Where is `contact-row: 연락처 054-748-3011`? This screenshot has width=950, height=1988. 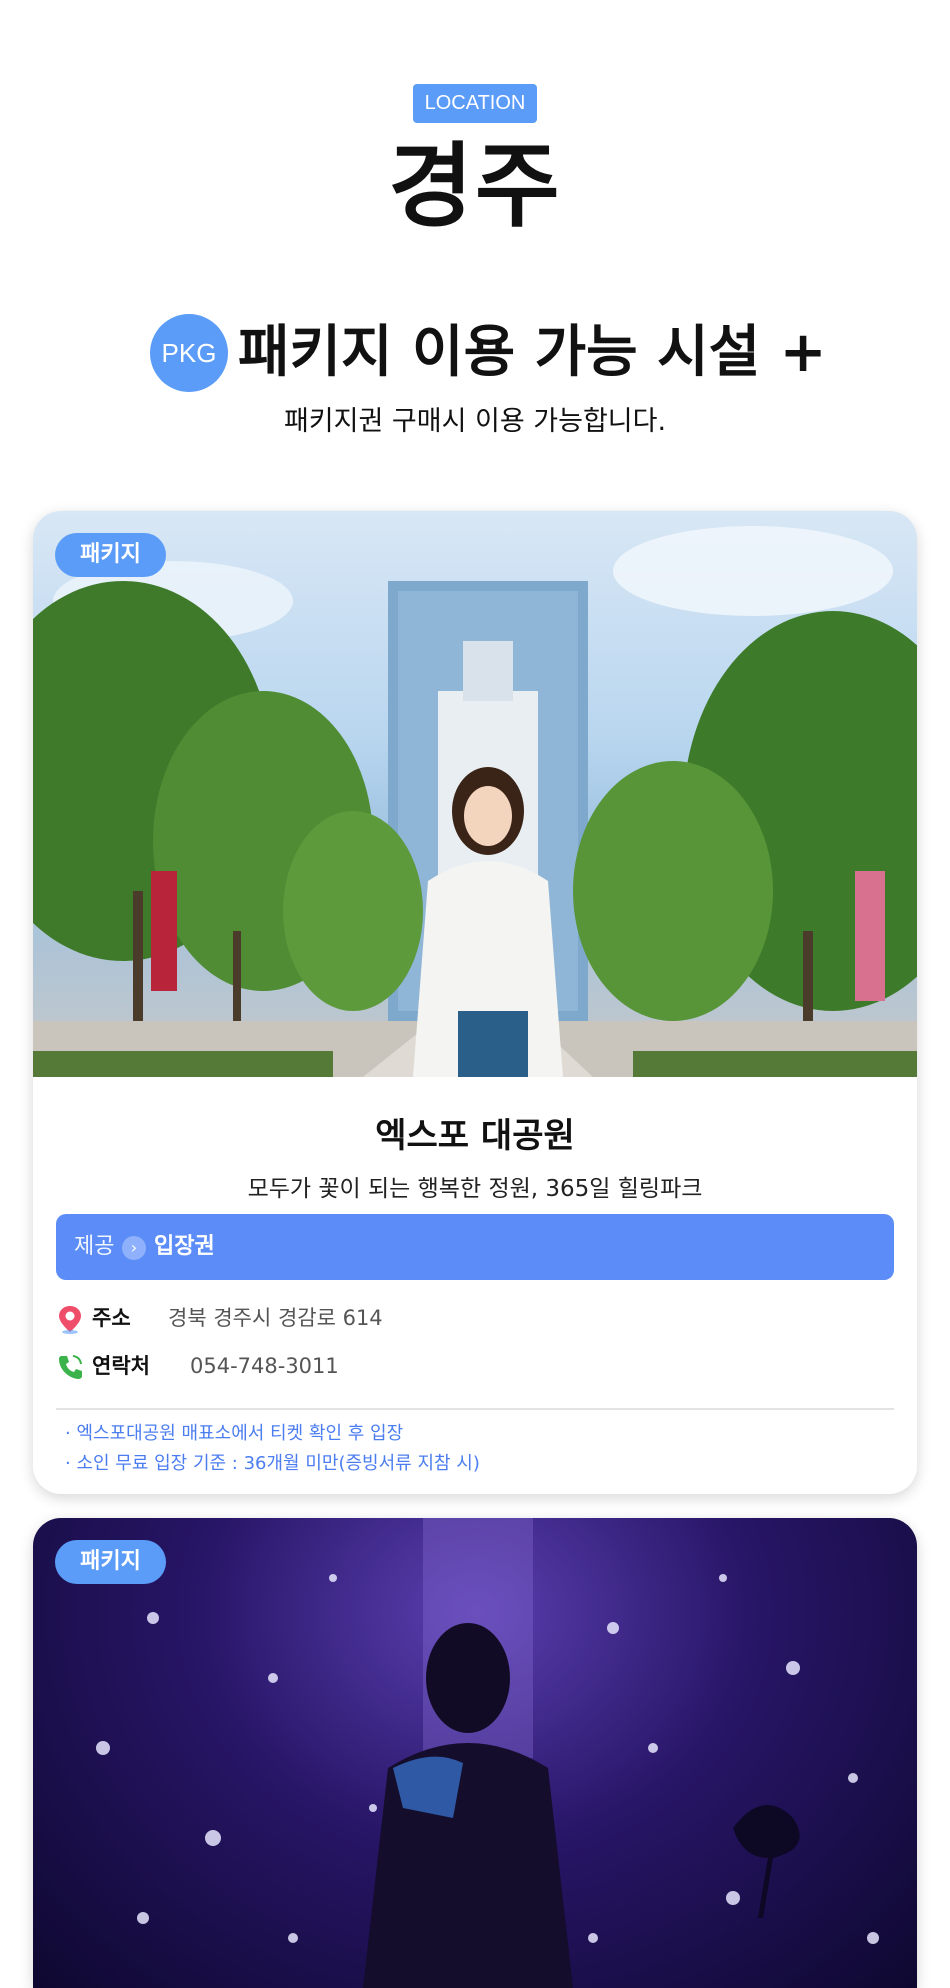
contact-row: 연락처 054-748-3011 is located at coordinates (475, 1366).